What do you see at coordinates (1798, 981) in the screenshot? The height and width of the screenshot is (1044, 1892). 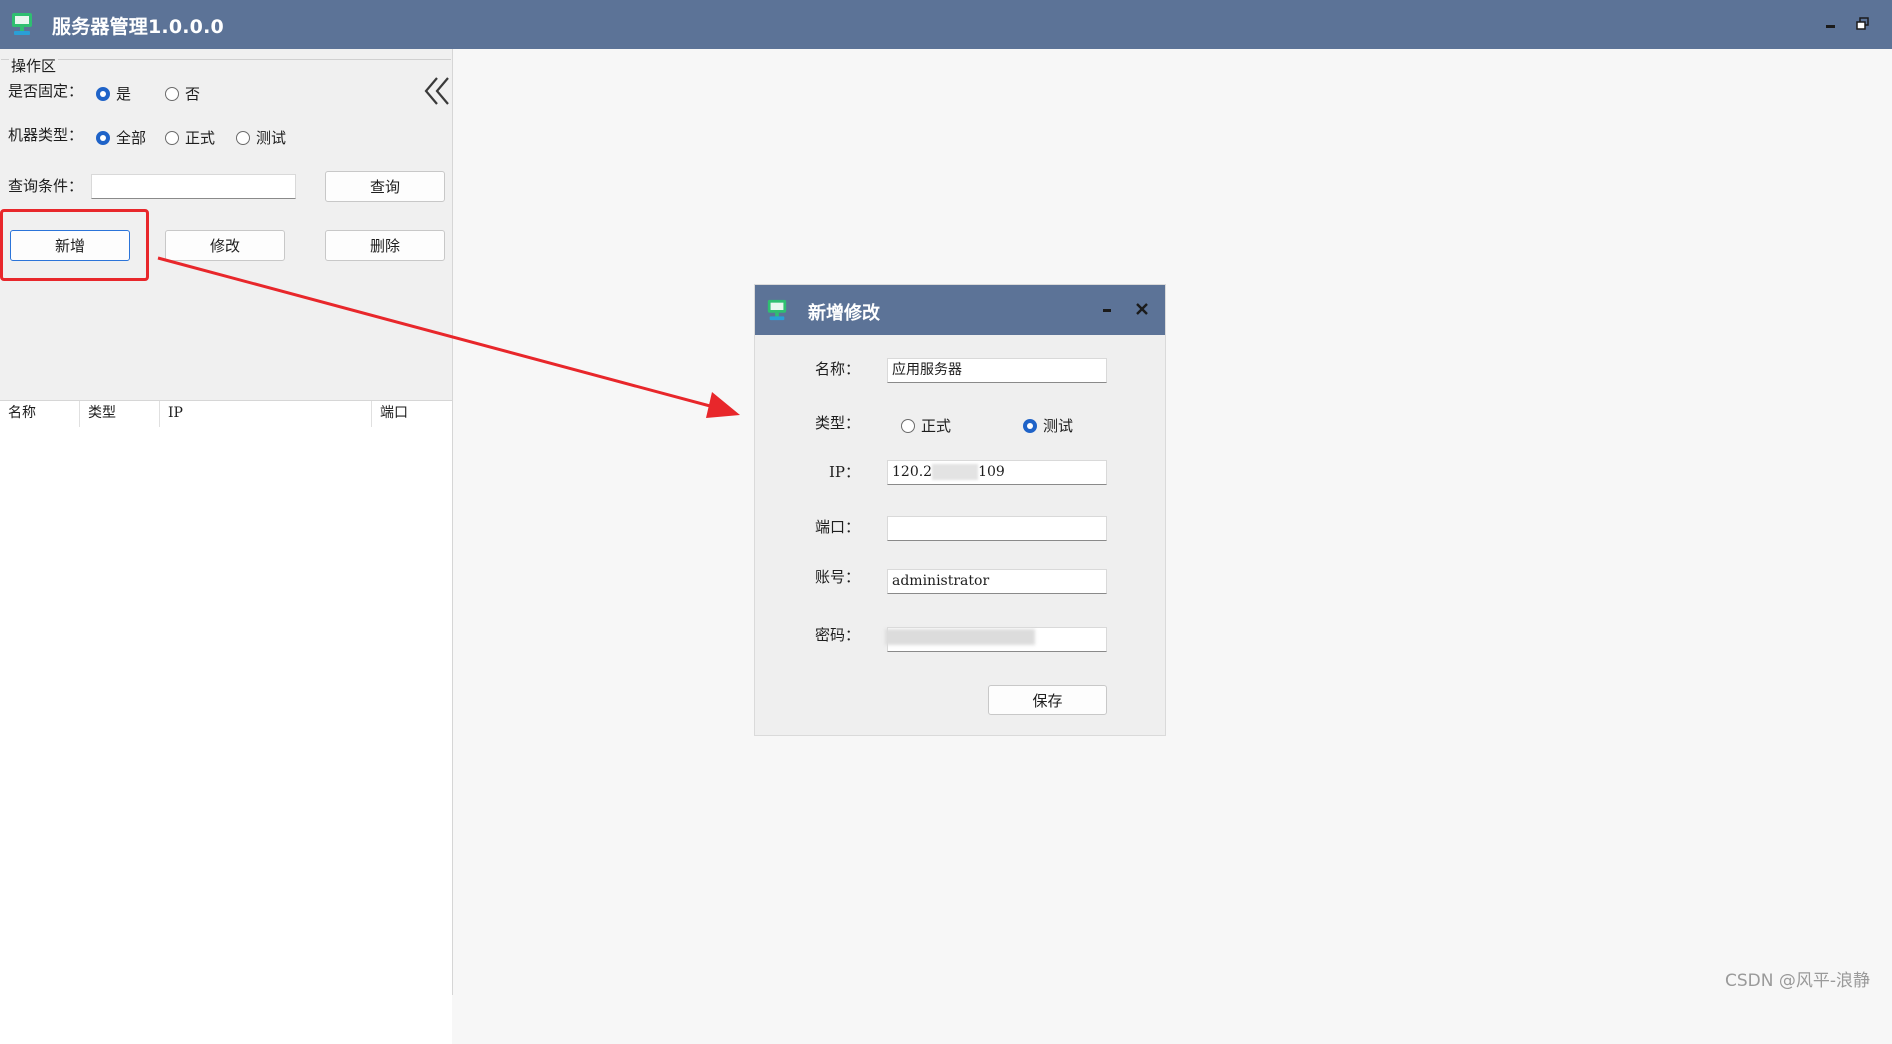 I see `watermark: CSDN @风平-浪静` at bounding box center [1798, 981].